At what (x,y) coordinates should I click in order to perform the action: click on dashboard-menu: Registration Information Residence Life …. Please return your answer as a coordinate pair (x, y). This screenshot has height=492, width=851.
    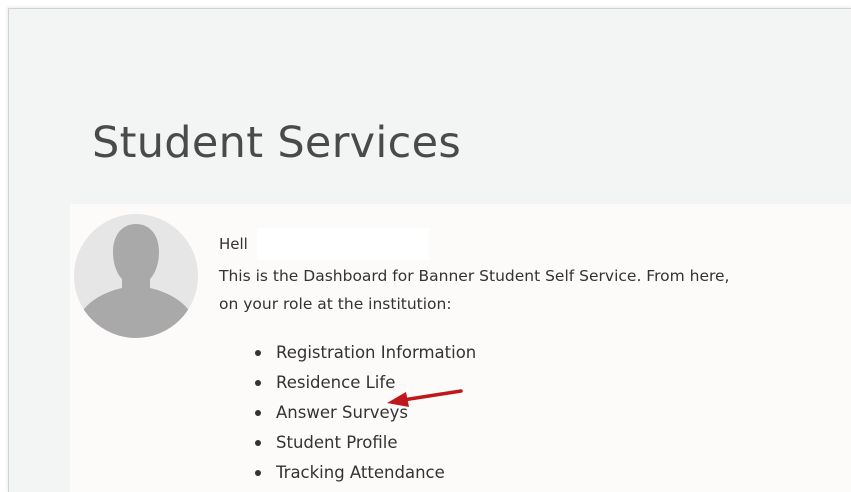
    Looking at the image, I should click on (365, 413).